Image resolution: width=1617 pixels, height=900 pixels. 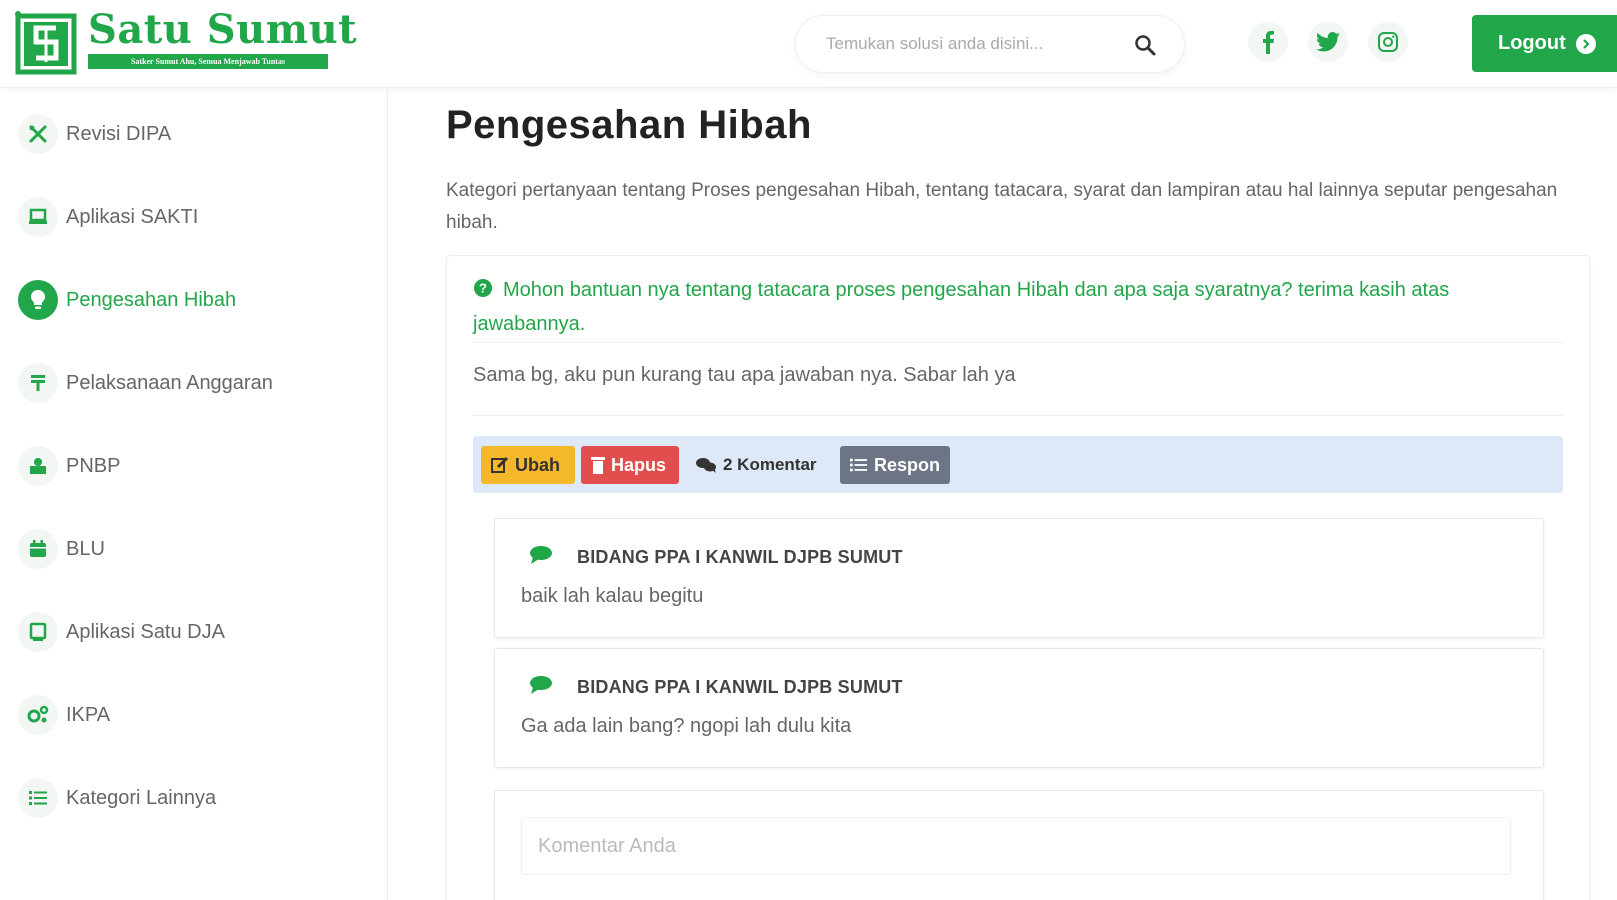 I want to click on sidebar-item-pelaksanaan-anggaran: Pelaksanaan Anggaran, so click(x=194, y=383).